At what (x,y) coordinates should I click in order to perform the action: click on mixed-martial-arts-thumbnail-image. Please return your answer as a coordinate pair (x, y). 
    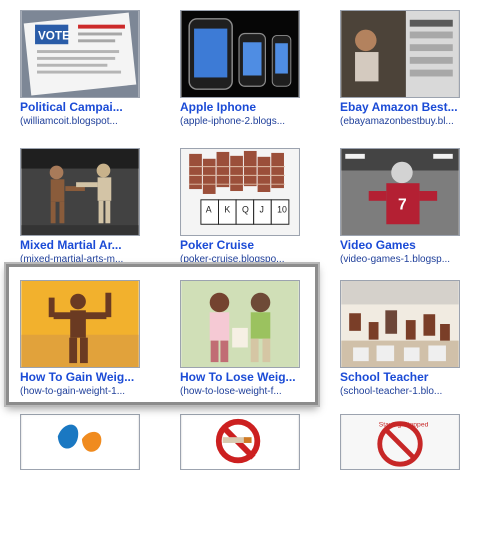
    Looking at the image, I should click on (80, 192).